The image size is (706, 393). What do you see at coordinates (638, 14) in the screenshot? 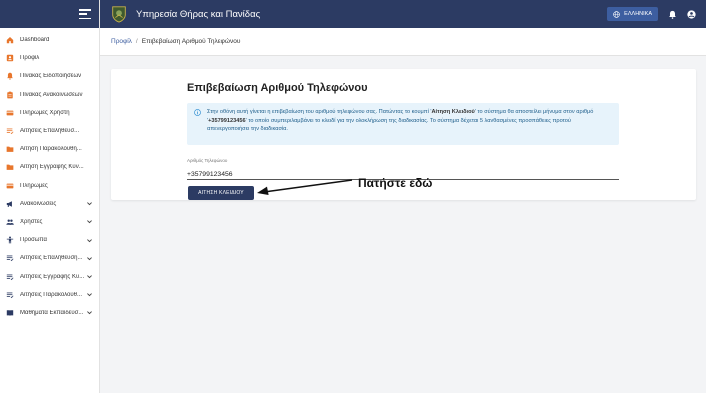
I see `language-label: ΕΛΛΗΝΙΚΑ` at bounding box center [638, 14].